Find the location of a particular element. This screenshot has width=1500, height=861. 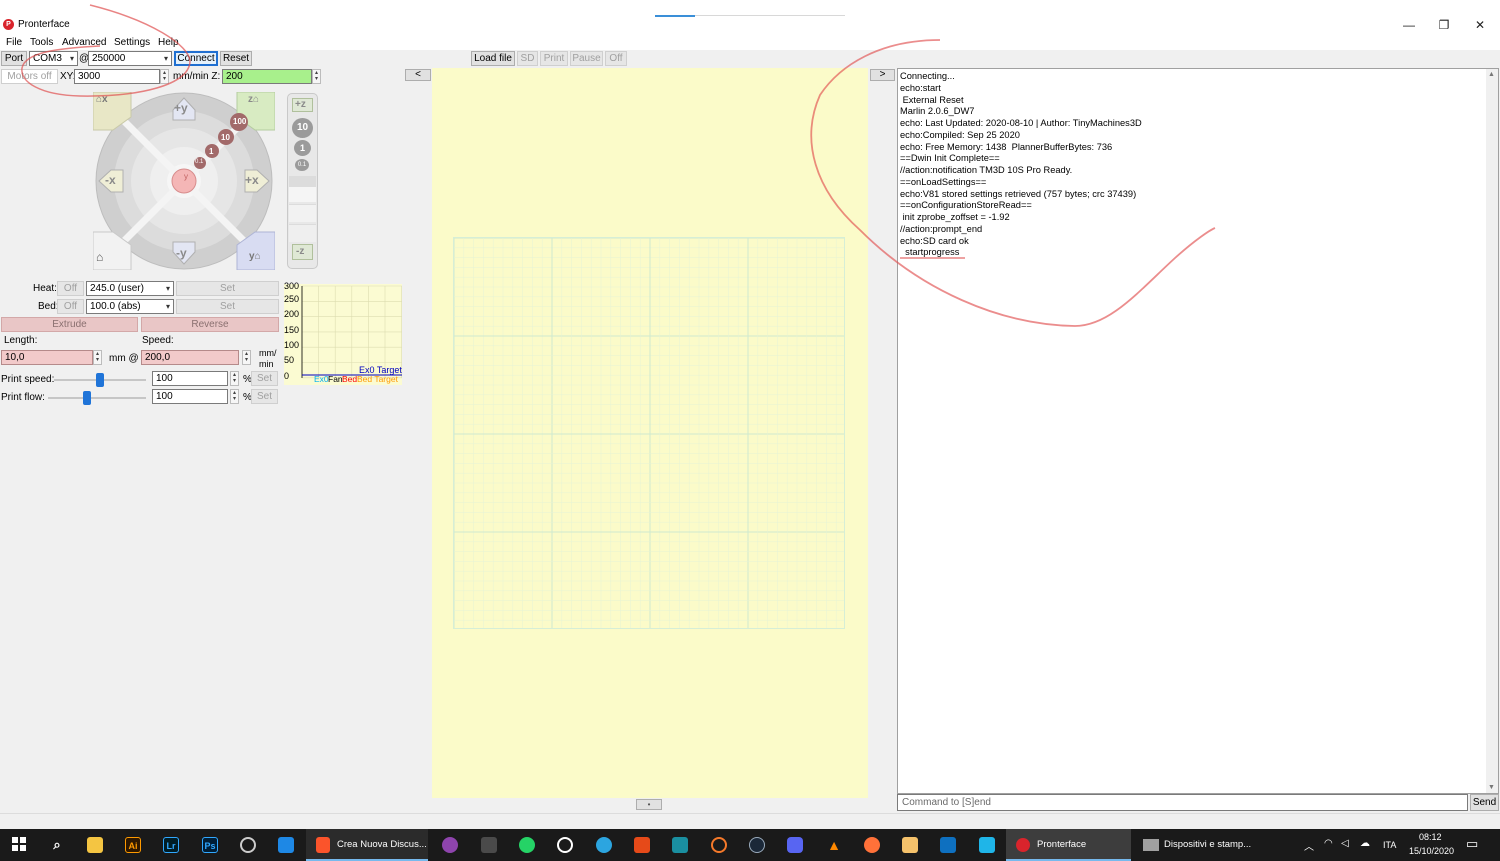

git-icon is located at coordinates (642, 845).